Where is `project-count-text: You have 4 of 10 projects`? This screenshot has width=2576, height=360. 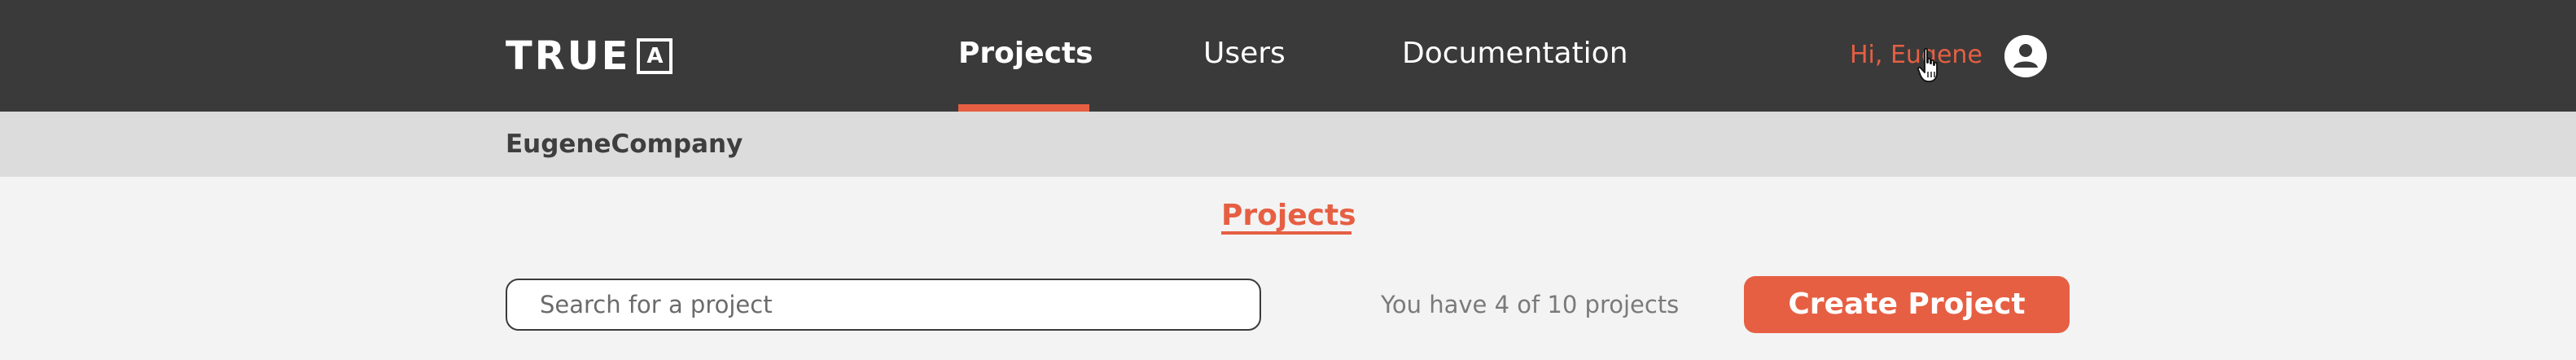 project-count-text: You have 4 of 10 projects is located at coordinates (1530, 304).